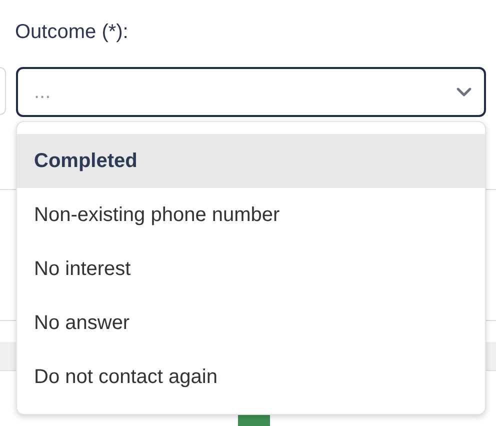 This screenshot has width=496, height=426. Describe the element at coordinates (72, 32) in the screenshot. I see `field-label: Outcome (*):` at that location.